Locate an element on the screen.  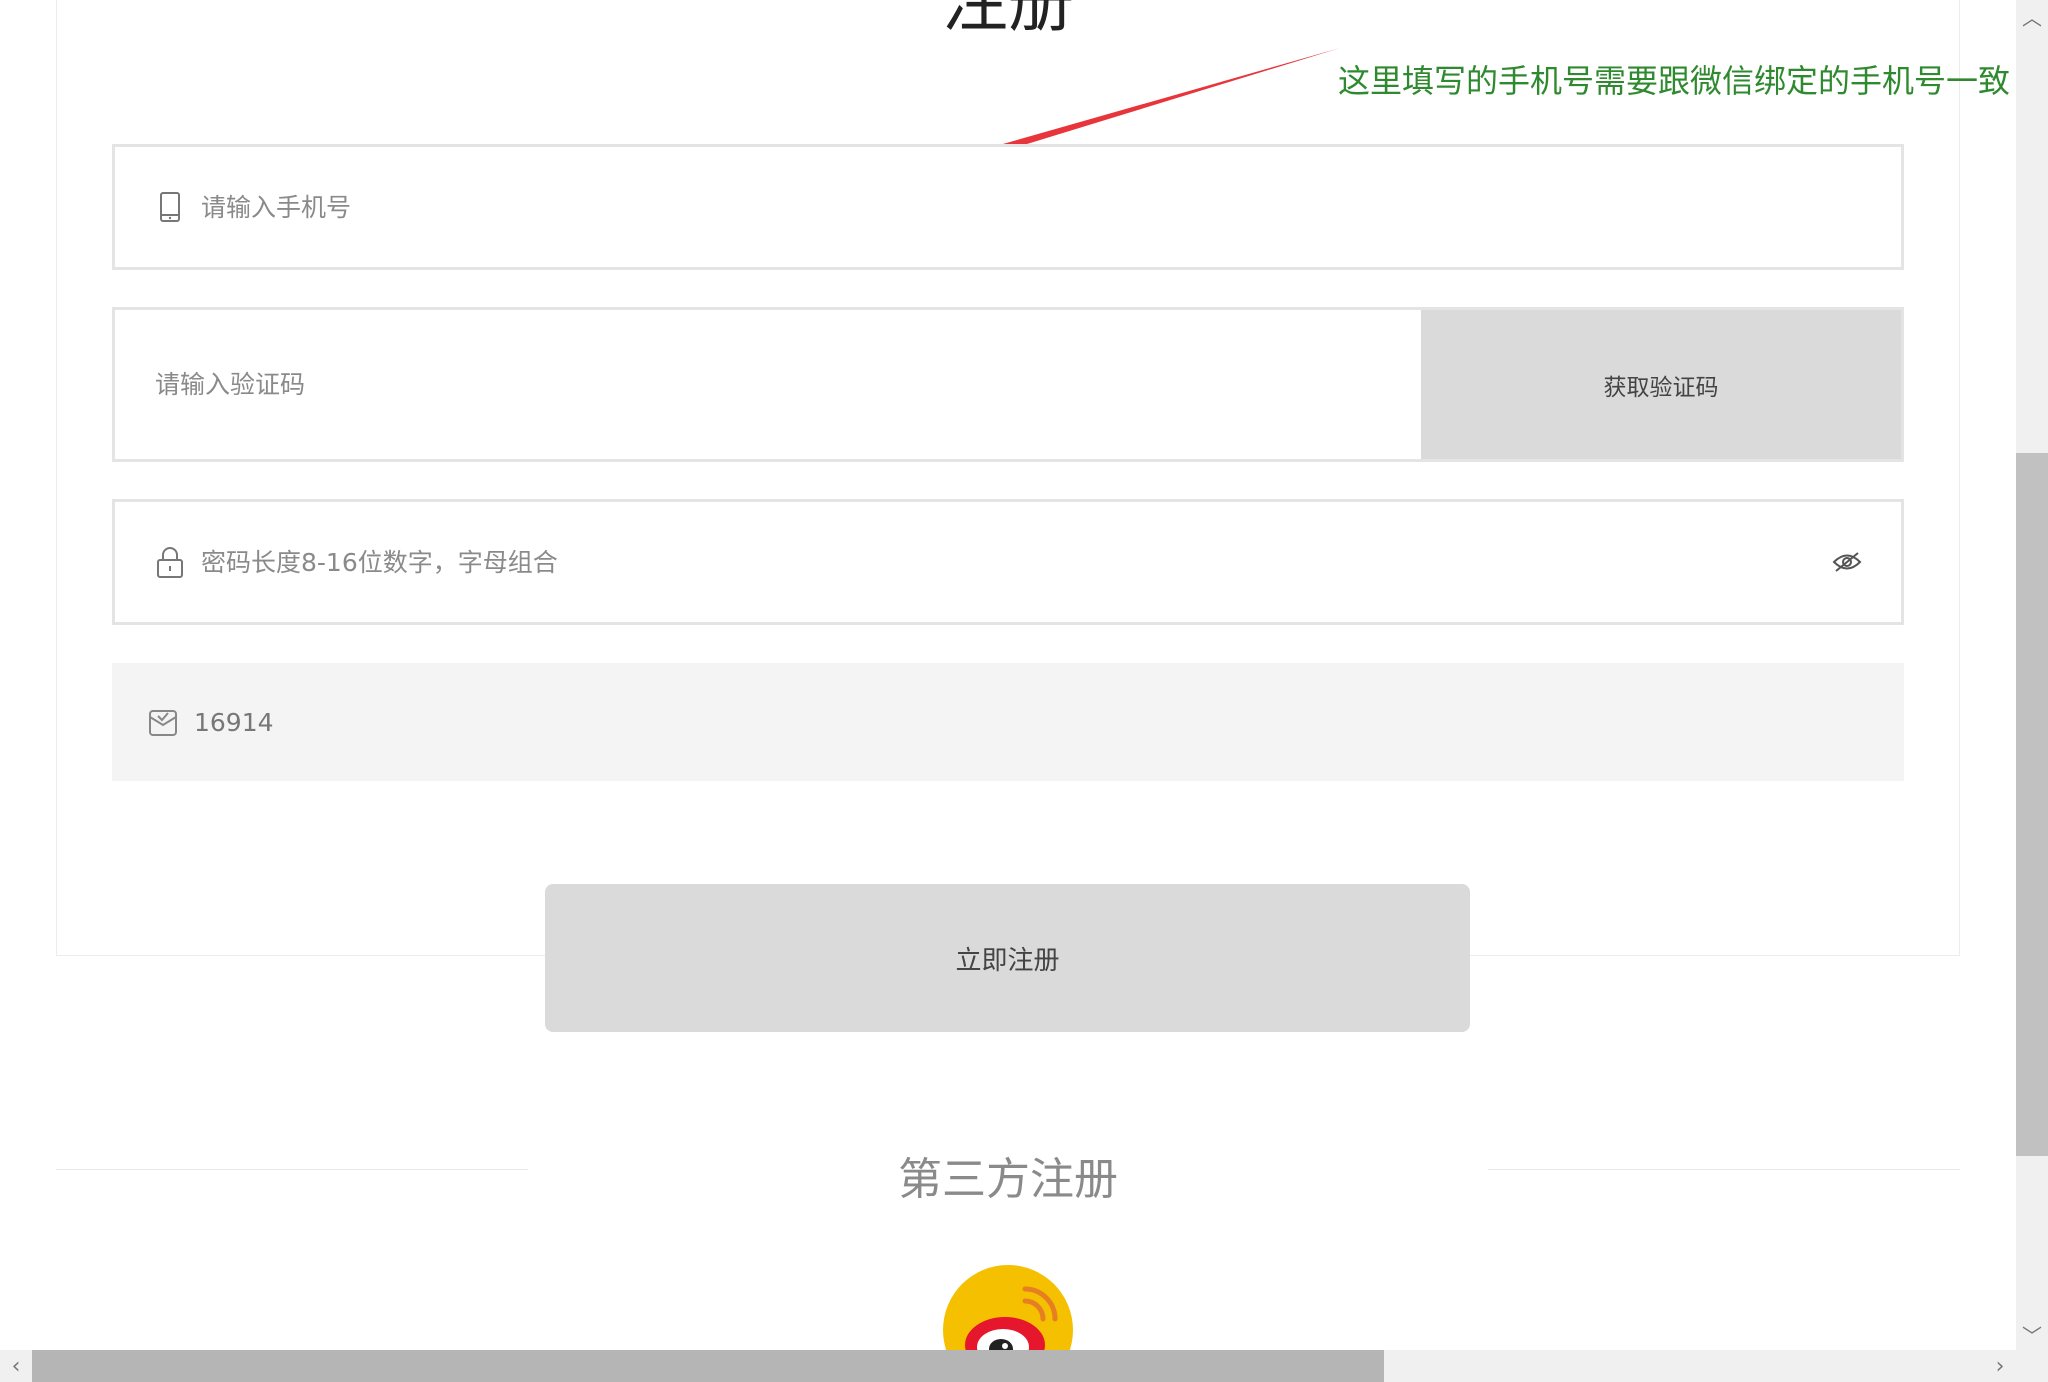
lock-icon is located at coordinates (170, 562).